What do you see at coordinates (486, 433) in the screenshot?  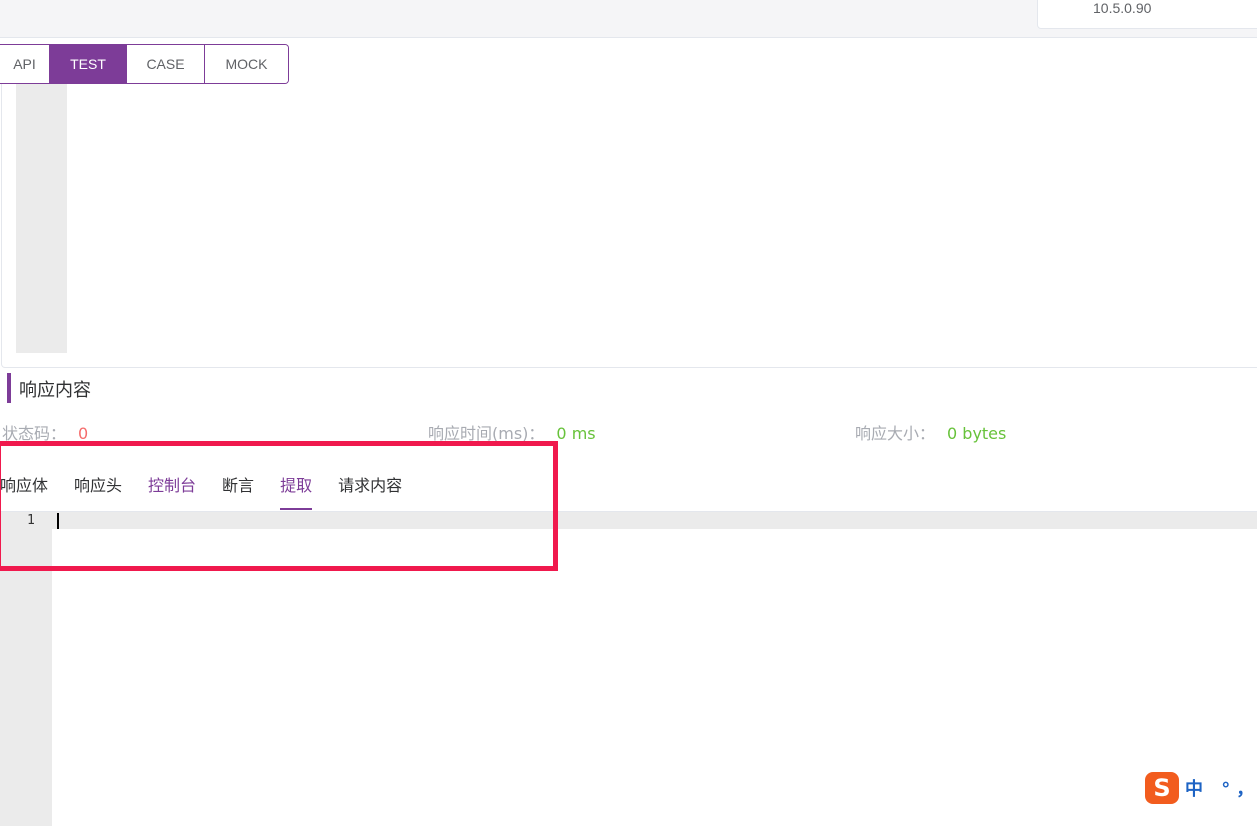 I see `response-time-label: 响应时间(ms)：` at bounding box center [486, 433].